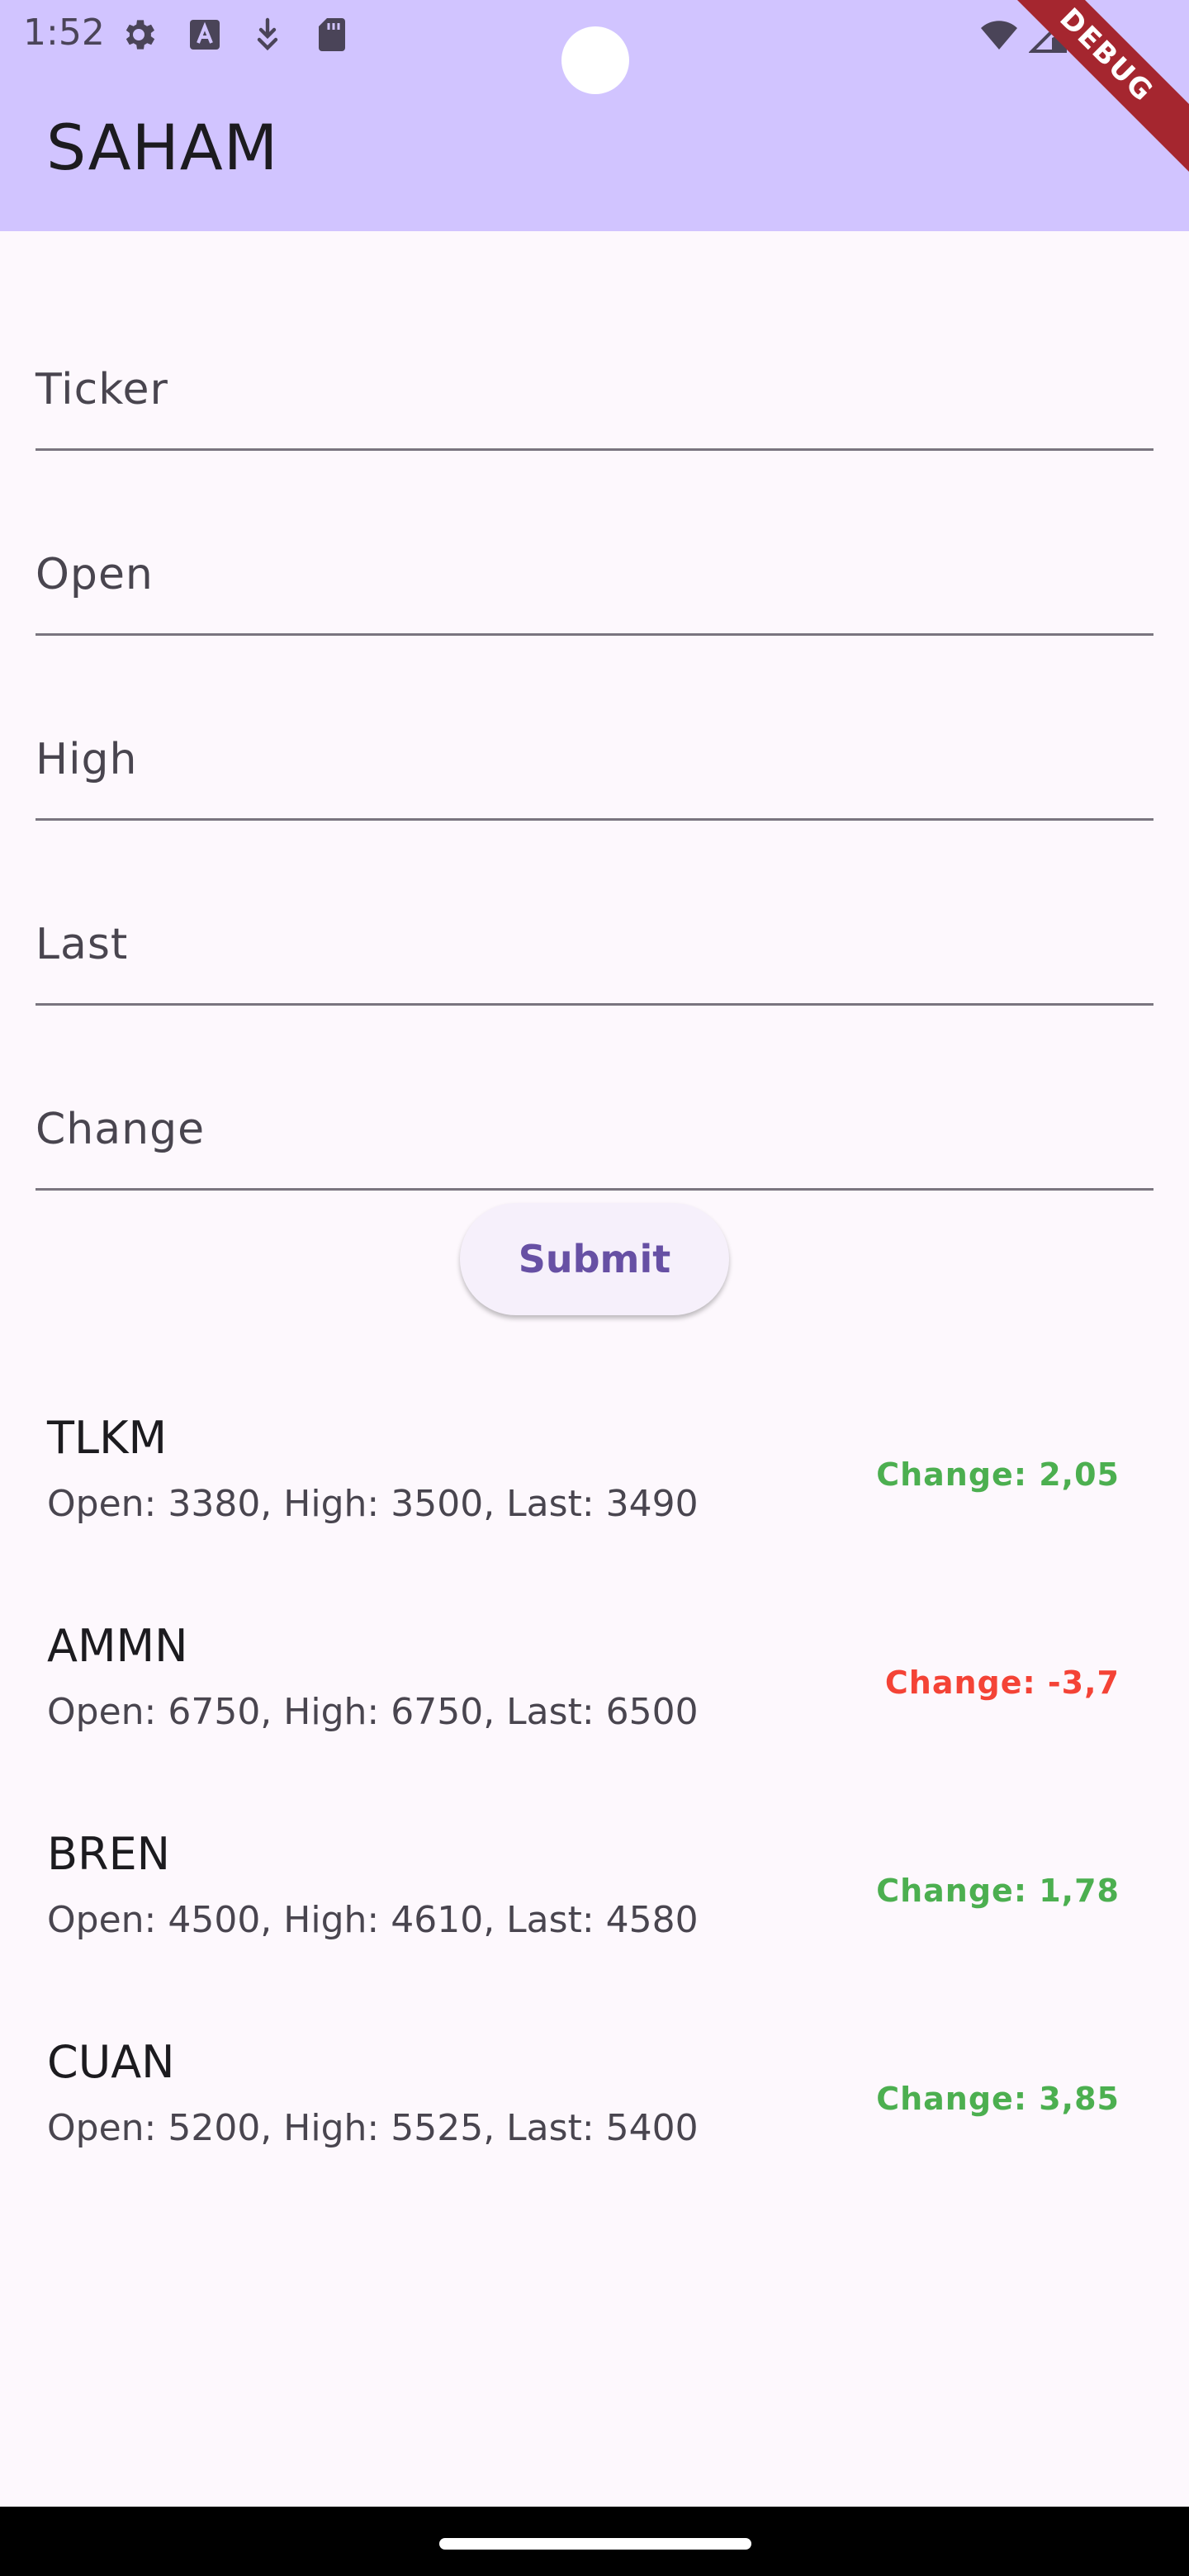 The image size is (1189, 2576). What do you see at coordinates (107, 1438) in the screenshot?
I see `stock-ticker: TLKM` at bounding box center [107, 1438].